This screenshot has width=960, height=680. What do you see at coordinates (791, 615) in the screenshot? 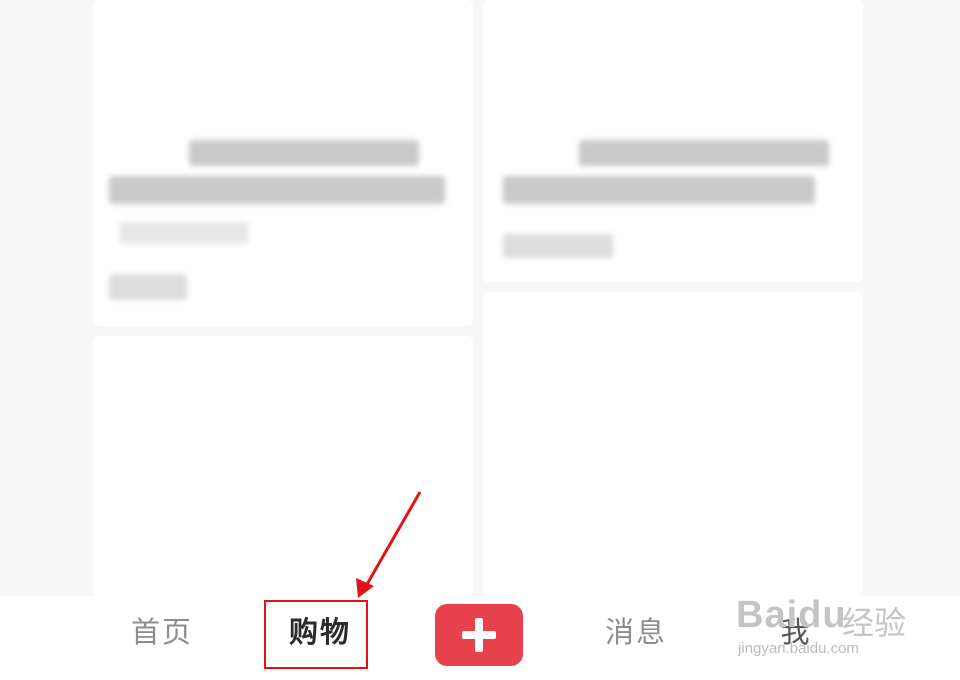
I see `watermark-logo: Baidu` at bounding box center [791, 615].